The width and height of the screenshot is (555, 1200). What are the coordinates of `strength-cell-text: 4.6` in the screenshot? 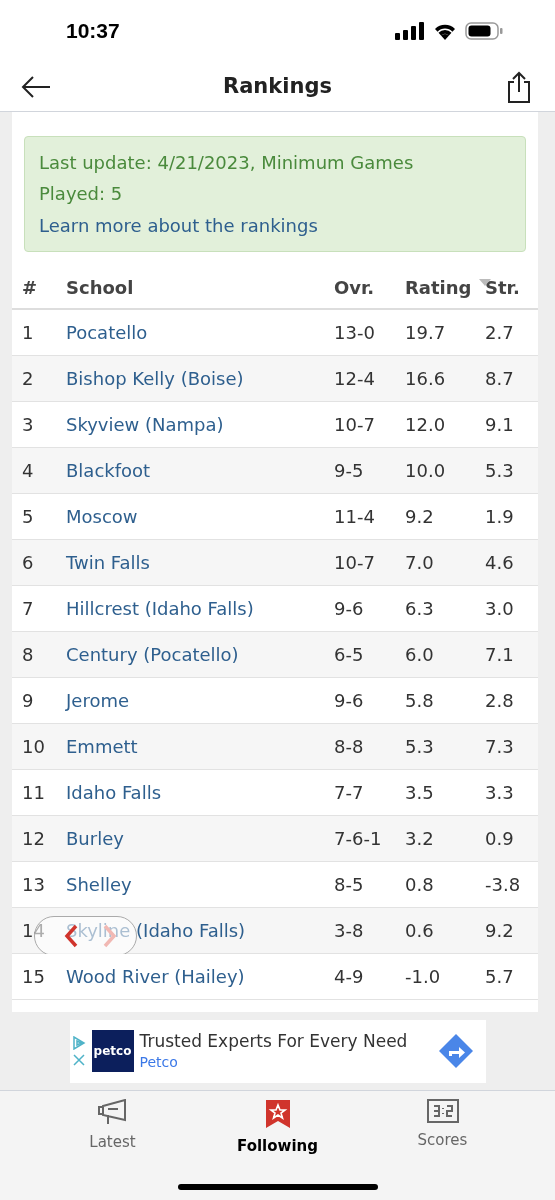 It's located at (500, 563).